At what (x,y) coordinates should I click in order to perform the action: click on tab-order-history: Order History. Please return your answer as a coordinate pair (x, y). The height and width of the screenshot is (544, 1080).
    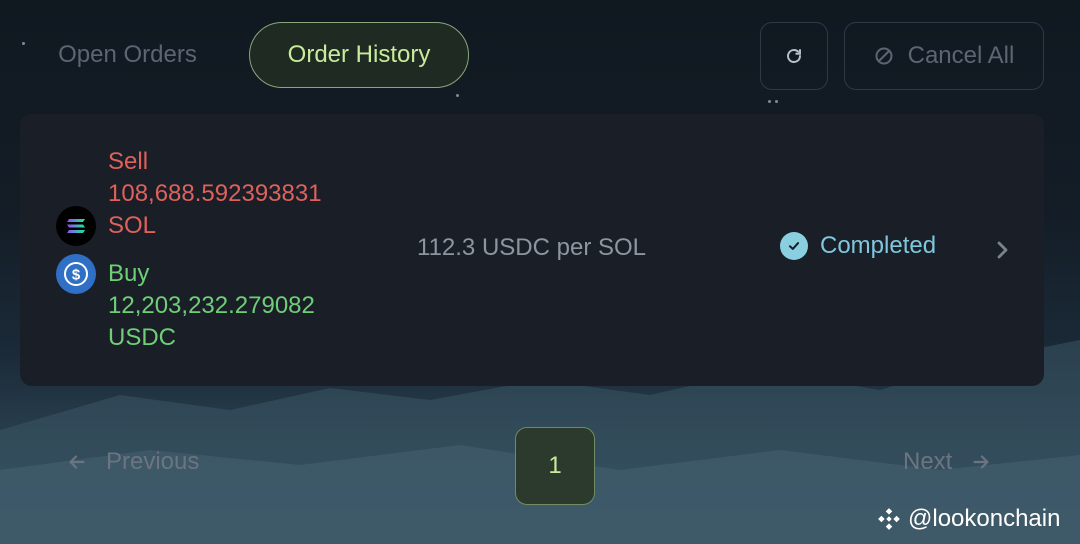
    Looking at the image, I should click on (359, 55).